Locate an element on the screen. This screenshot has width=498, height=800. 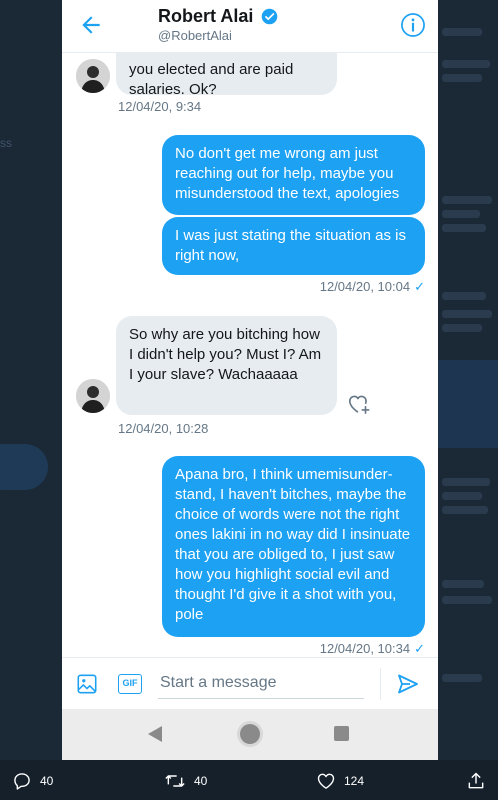
message-timestamp: 12/04/20, 10:04 ✓ is located at coordinates (372, 287).